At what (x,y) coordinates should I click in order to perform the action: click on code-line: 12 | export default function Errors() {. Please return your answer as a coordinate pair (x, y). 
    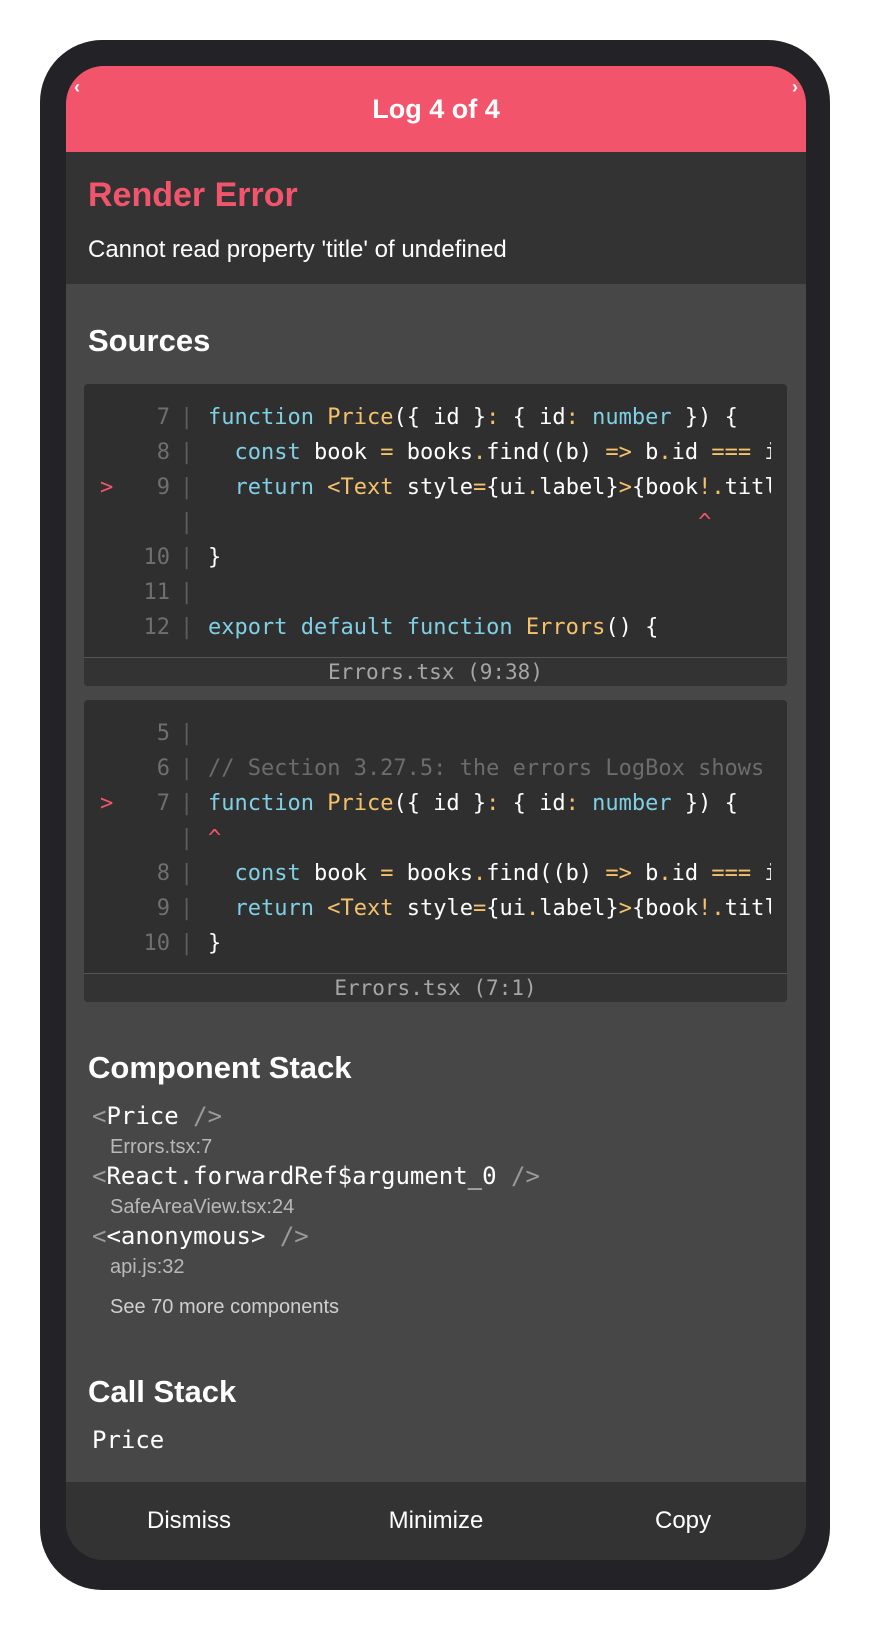
    Looking at the image, I should click on (435, 628).